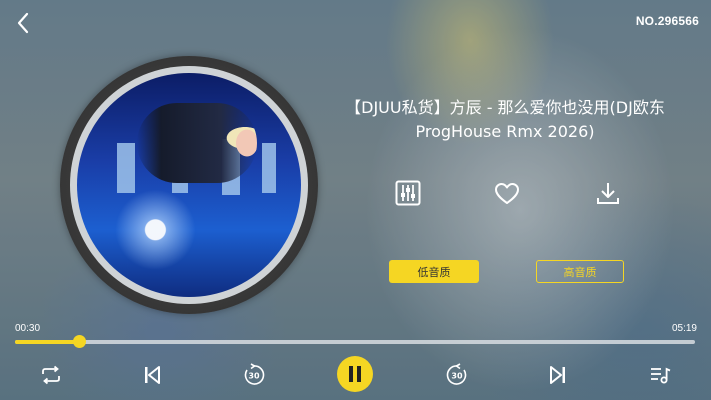 Image resolution: width=711 pixels, height=400 pixels. I want to click on rewind-30-button: 30, so click(254, 375).